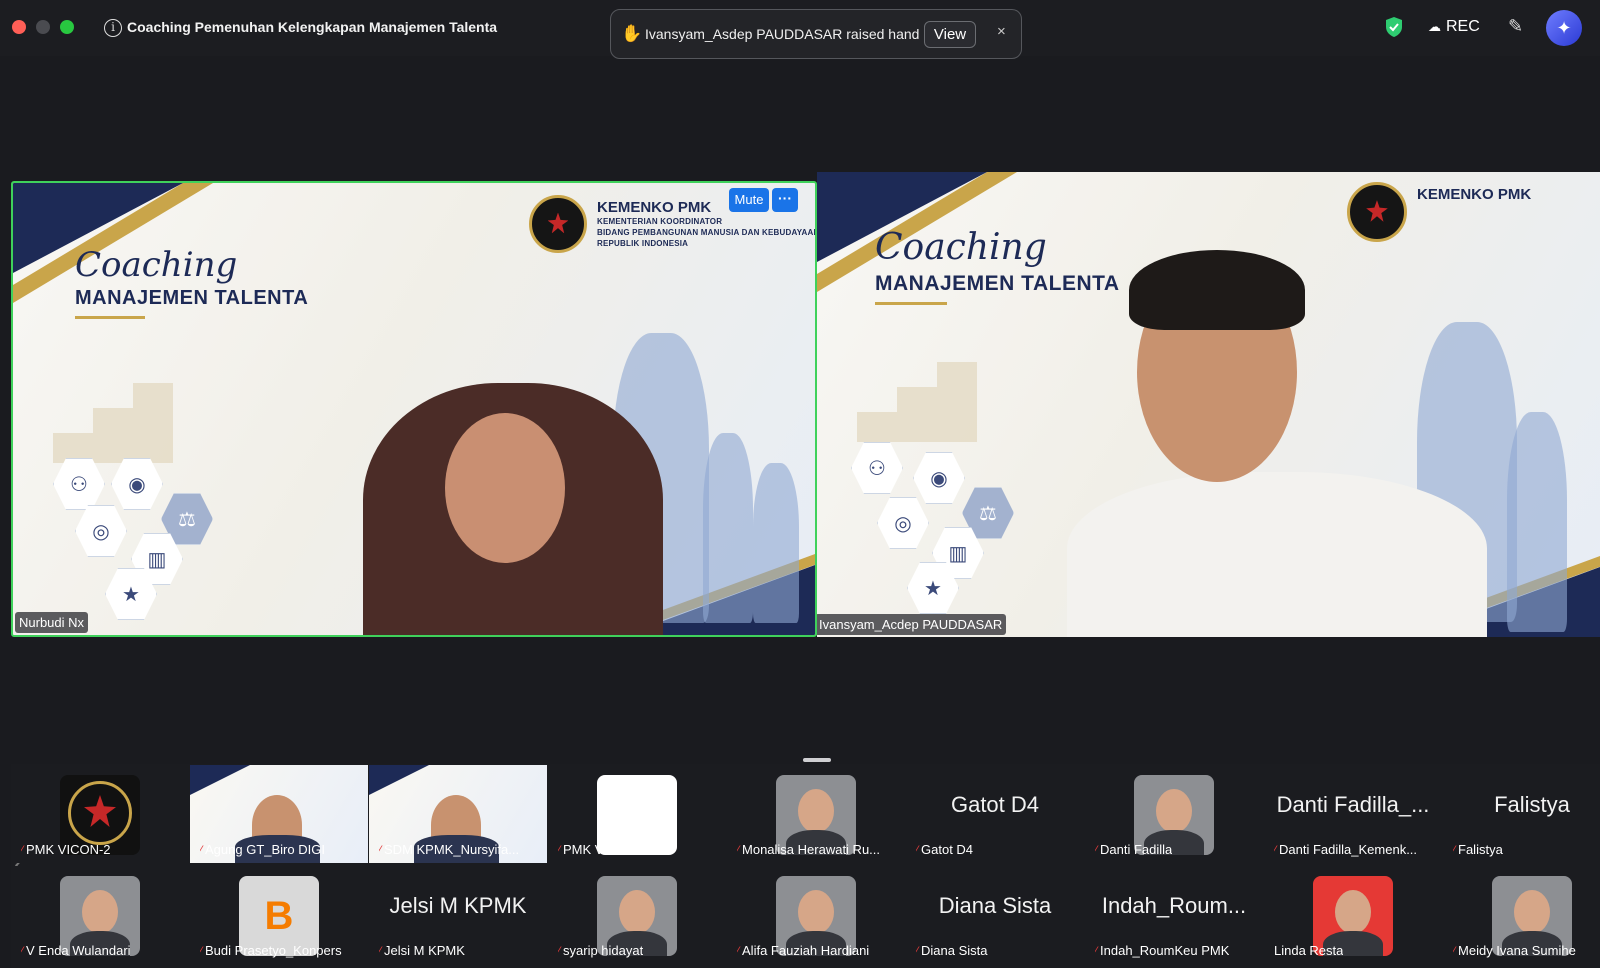  I want to click on participant-name: ⁄ V Enda Wulandari, so click(76, 950).